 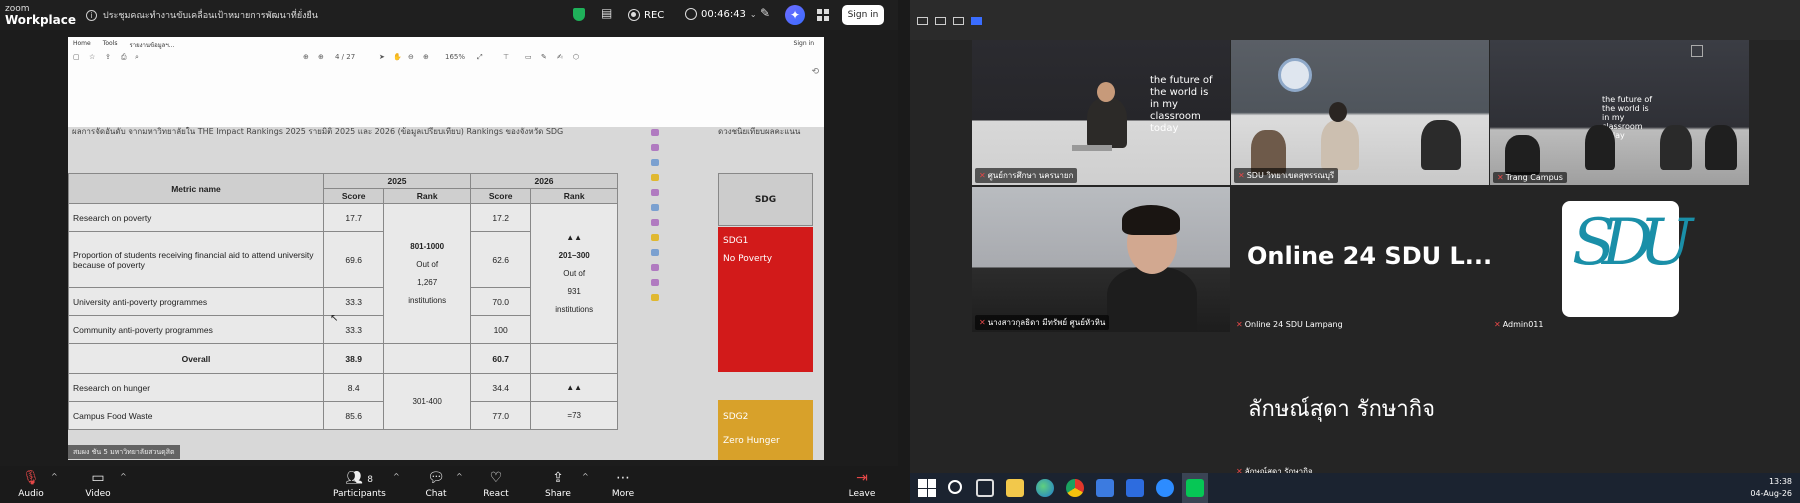 I want to click on rank-cell-2026: =73, so click(x=574, y=415).